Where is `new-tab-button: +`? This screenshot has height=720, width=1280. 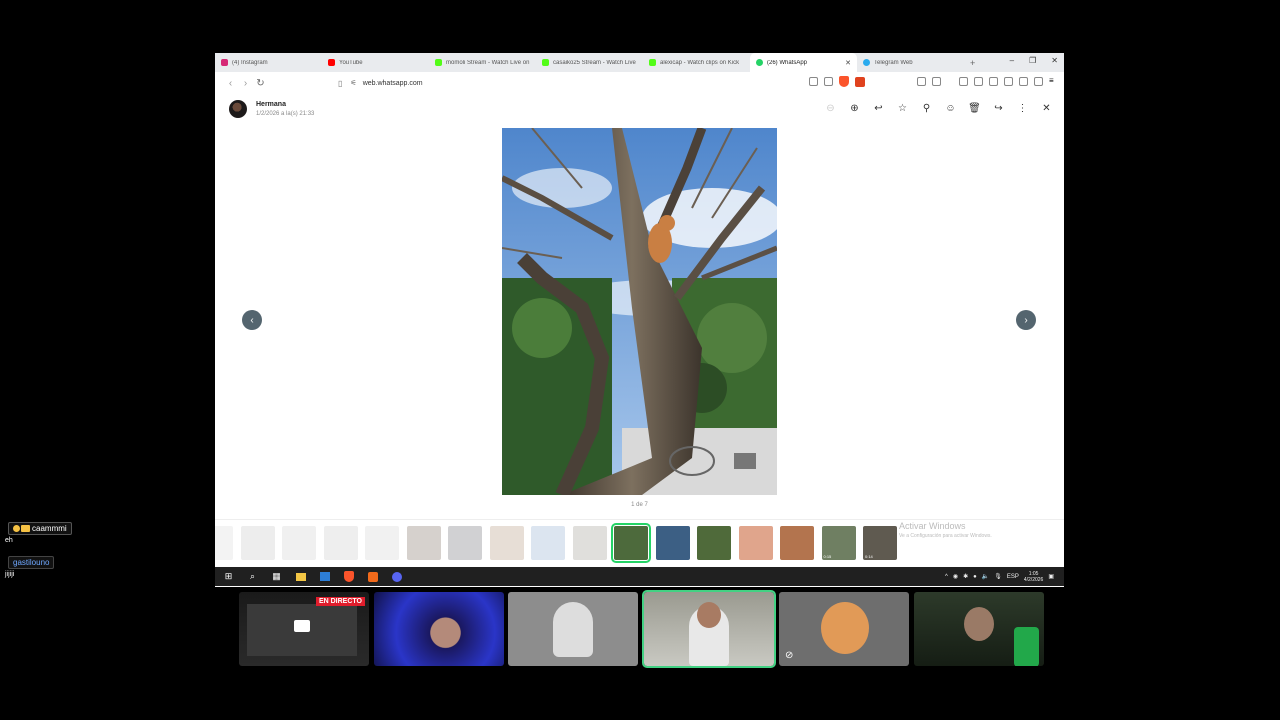
new-tab-button: + is located at coordinates (972, 63).